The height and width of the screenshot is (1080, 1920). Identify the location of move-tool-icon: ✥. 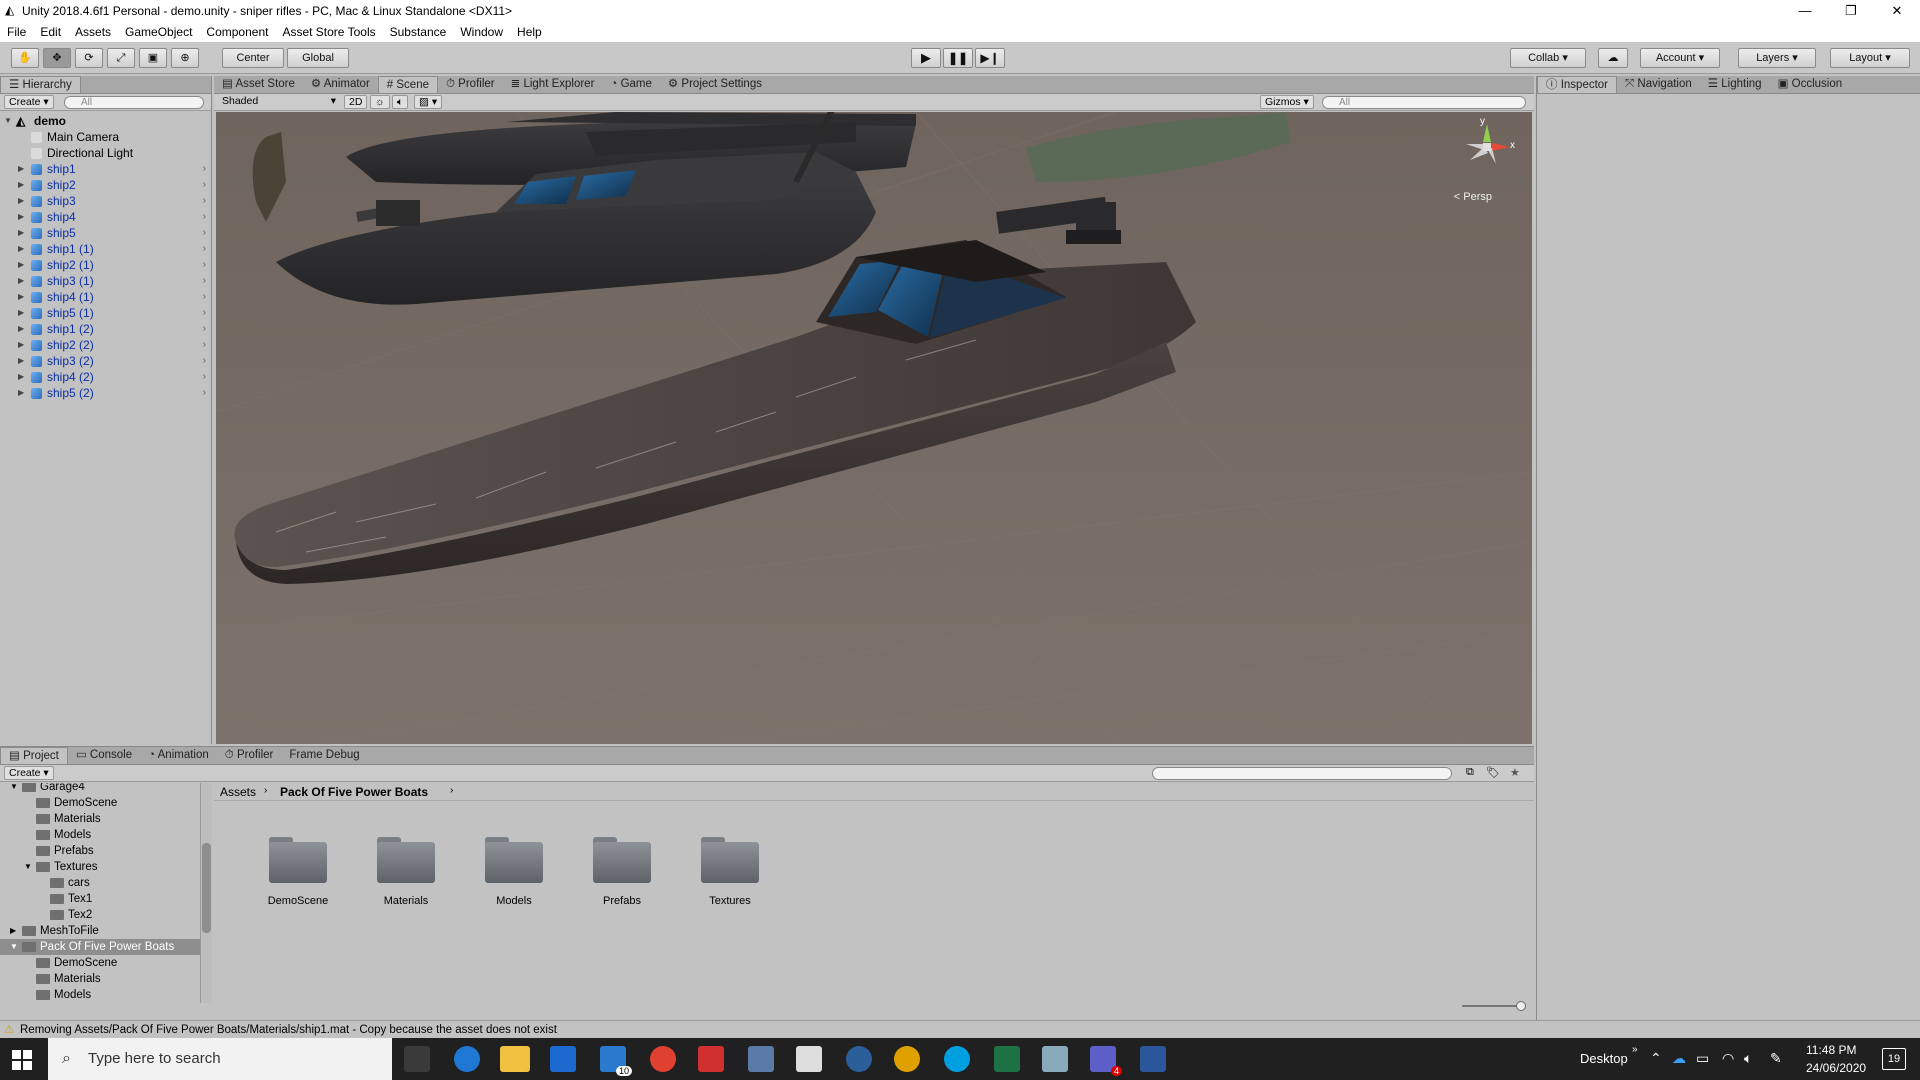
(57, 58).